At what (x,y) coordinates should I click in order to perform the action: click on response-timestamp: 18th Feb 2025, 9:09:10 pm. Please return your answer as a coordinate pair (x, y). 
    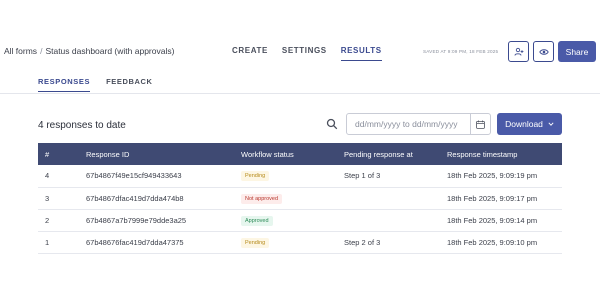
    Looking at the image, I should click on (504, 242).